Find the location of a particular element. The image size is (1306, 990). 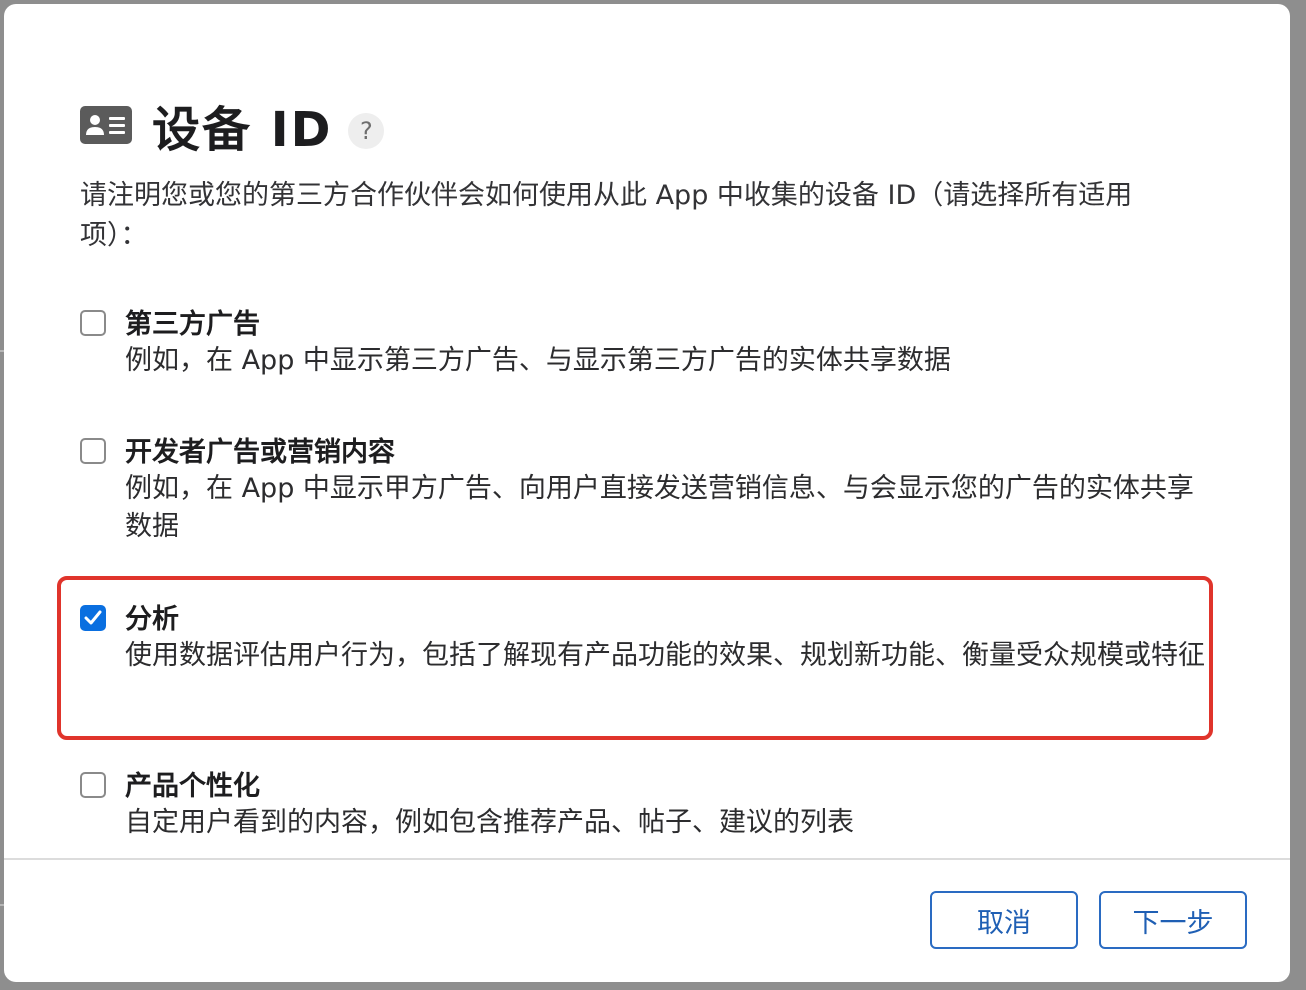

footer-divider is located at coordinates (647, 859).